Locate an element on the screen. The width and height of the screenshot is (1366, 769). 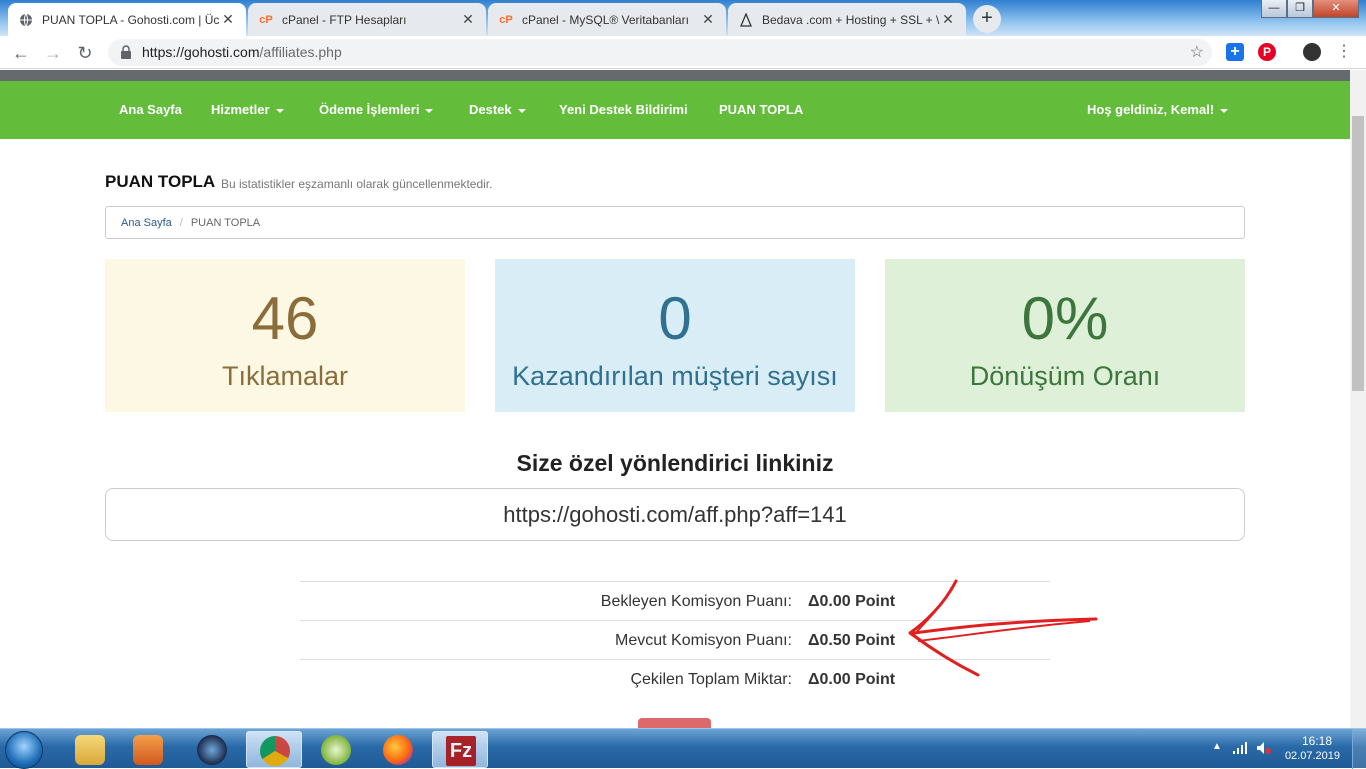
start-button is located at coordinates (24, 750).